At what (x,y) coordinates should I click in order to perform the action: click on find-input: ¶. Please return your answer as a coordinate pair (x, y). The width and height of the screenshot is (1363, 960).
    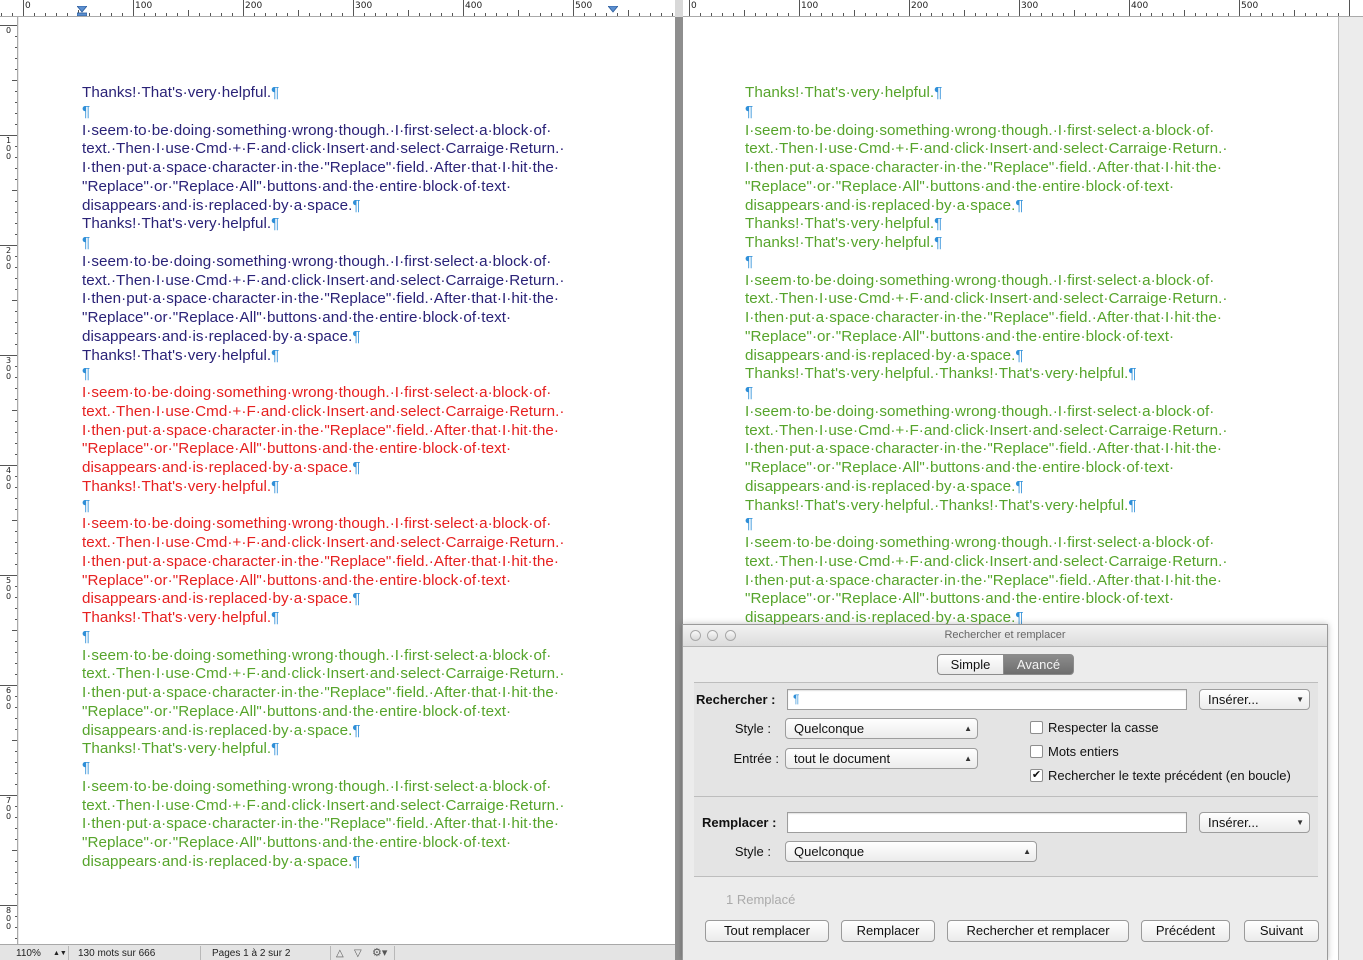
    Looking at the image, I should click on (987, 699).